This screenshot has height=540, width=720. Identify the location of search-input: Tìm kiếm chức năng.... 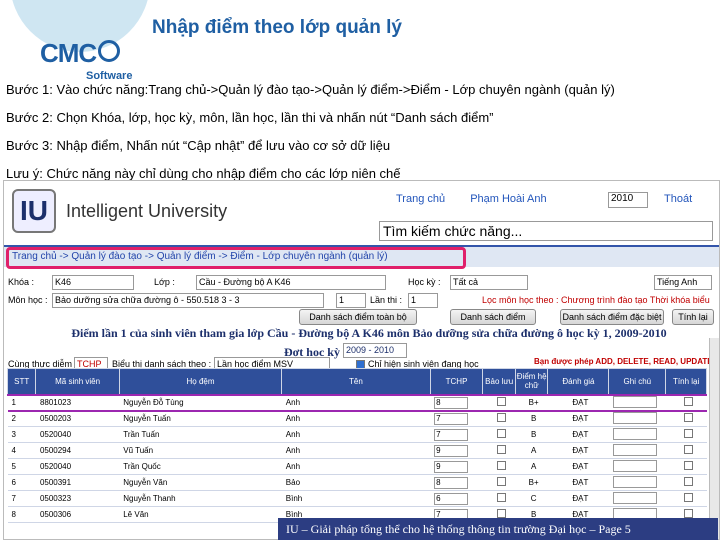
(546, 231).